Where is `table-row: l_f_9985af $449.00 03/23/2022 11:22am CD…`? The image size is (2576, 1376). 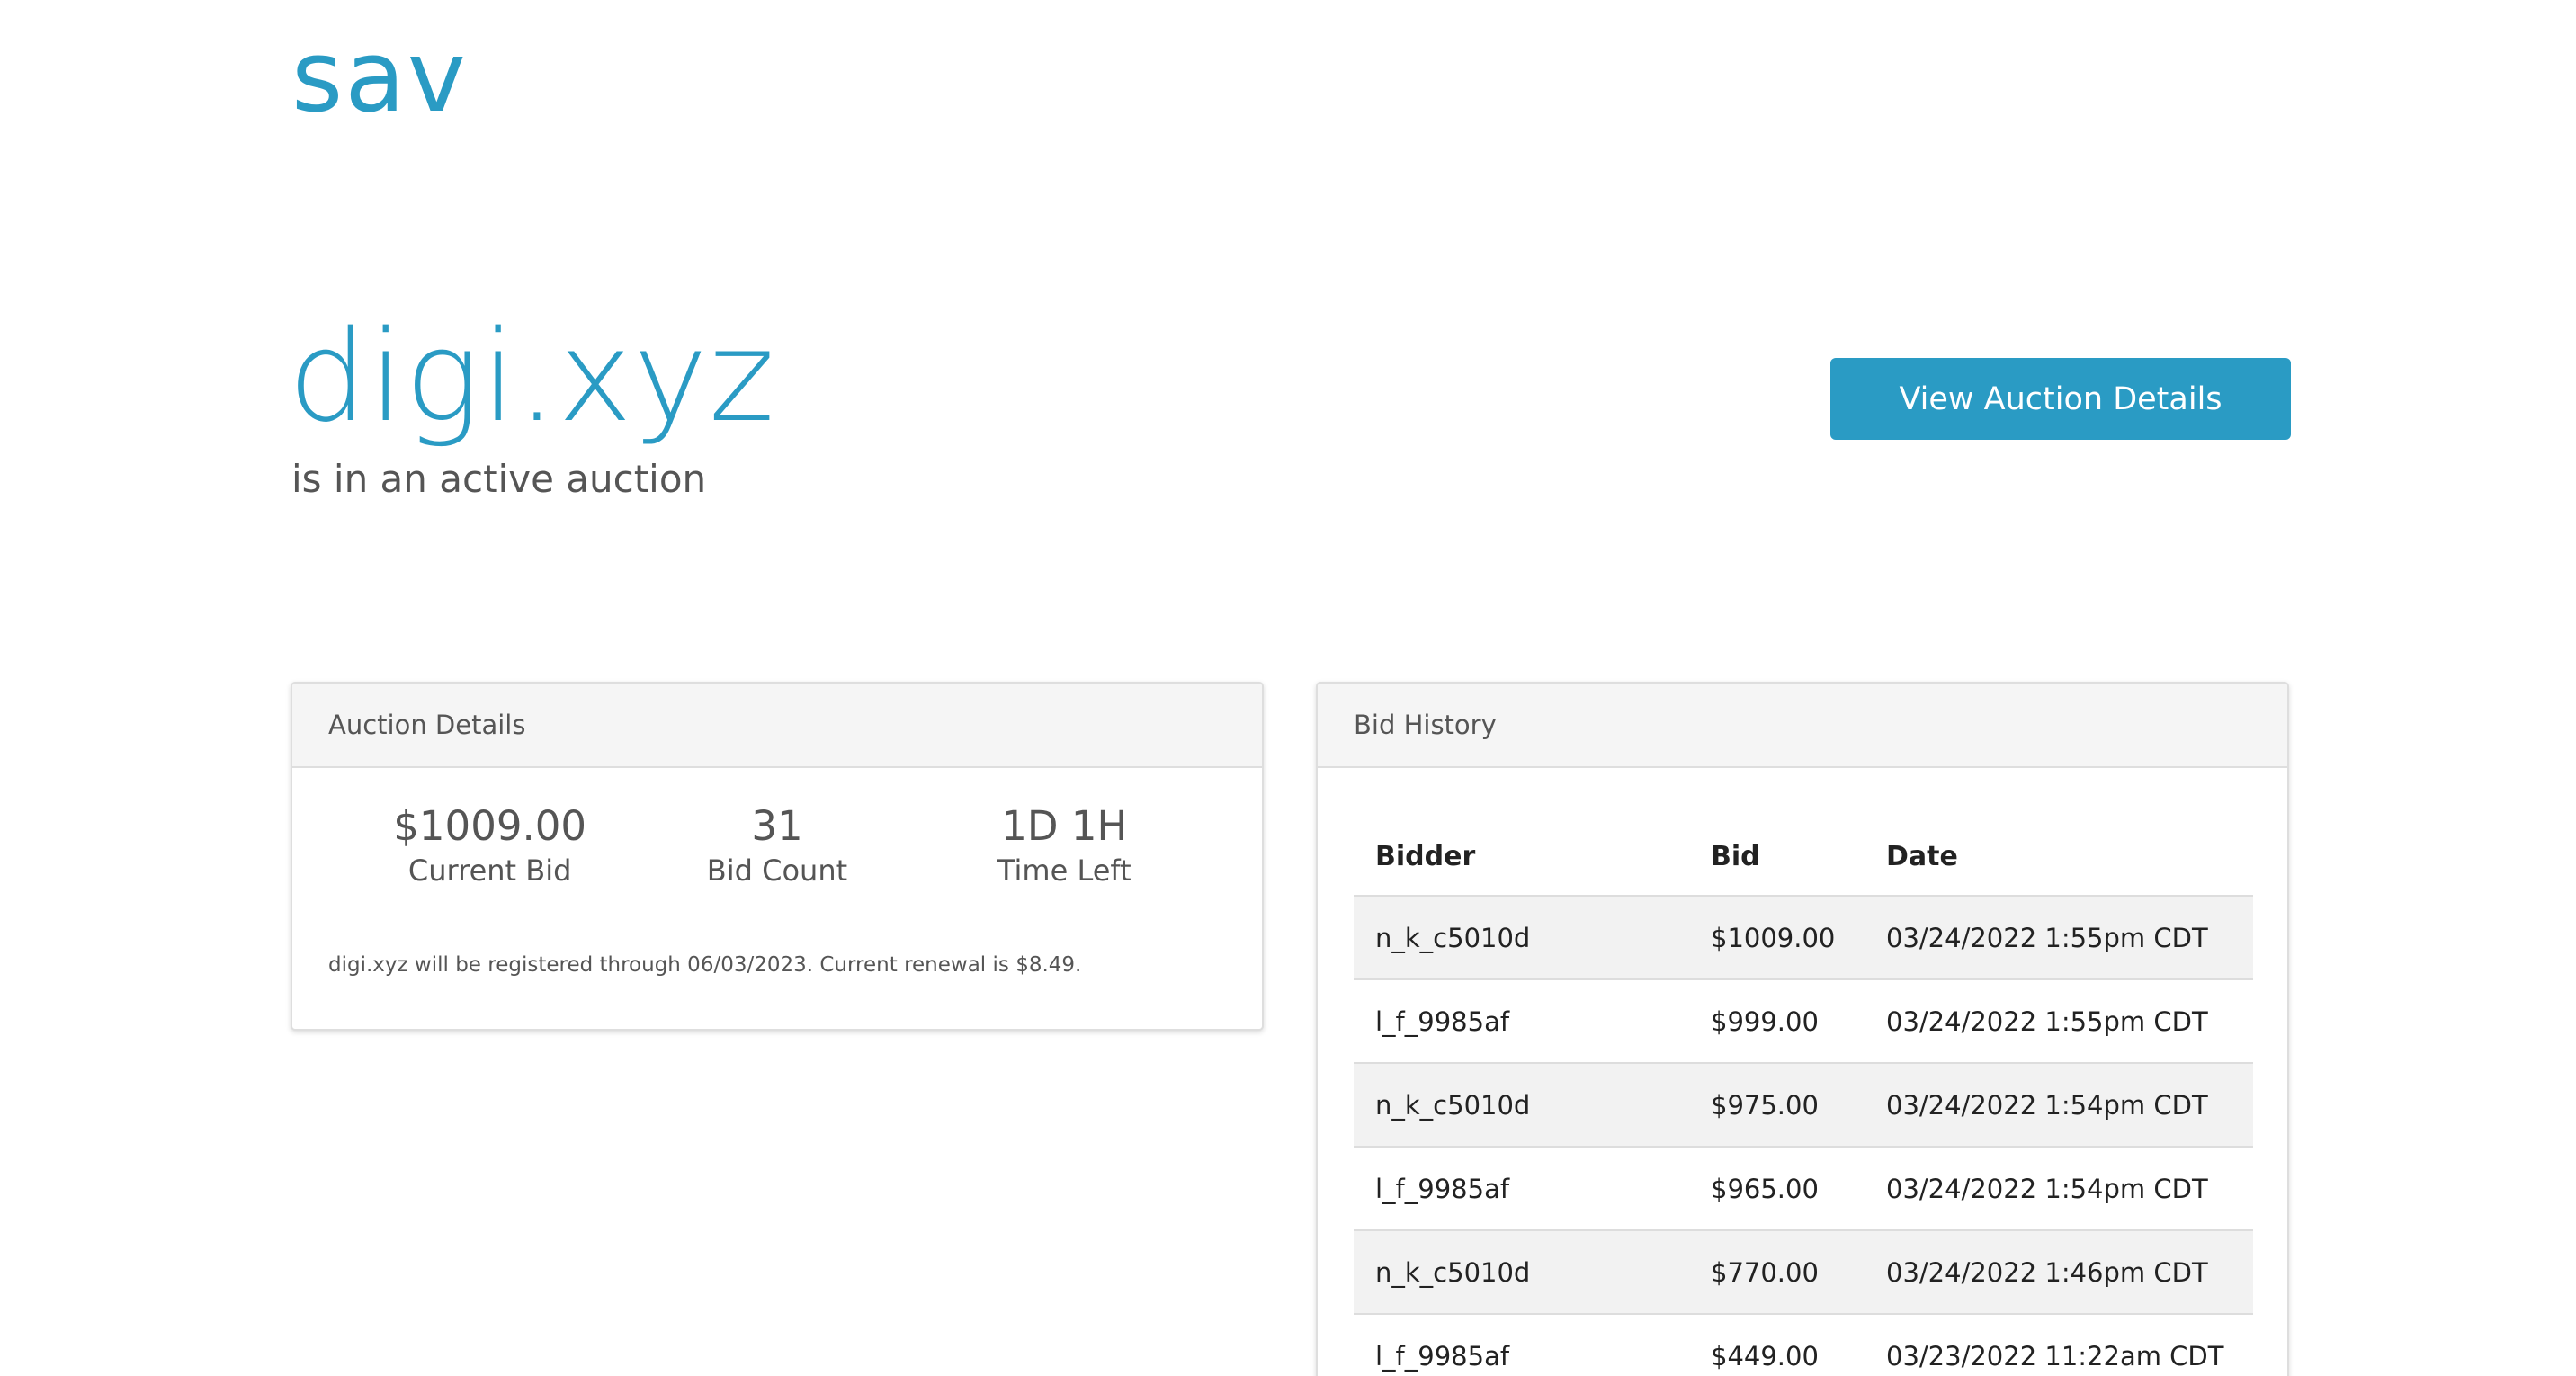 table-row: l_f_9985af $449.00 03/23/2022 11:22am CD… is located at coordinates (1803, 1345).